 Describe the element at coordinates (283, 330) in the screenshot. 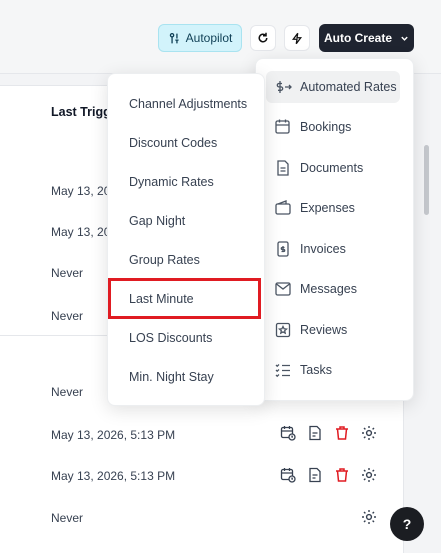

I see `star-icon` at that location.